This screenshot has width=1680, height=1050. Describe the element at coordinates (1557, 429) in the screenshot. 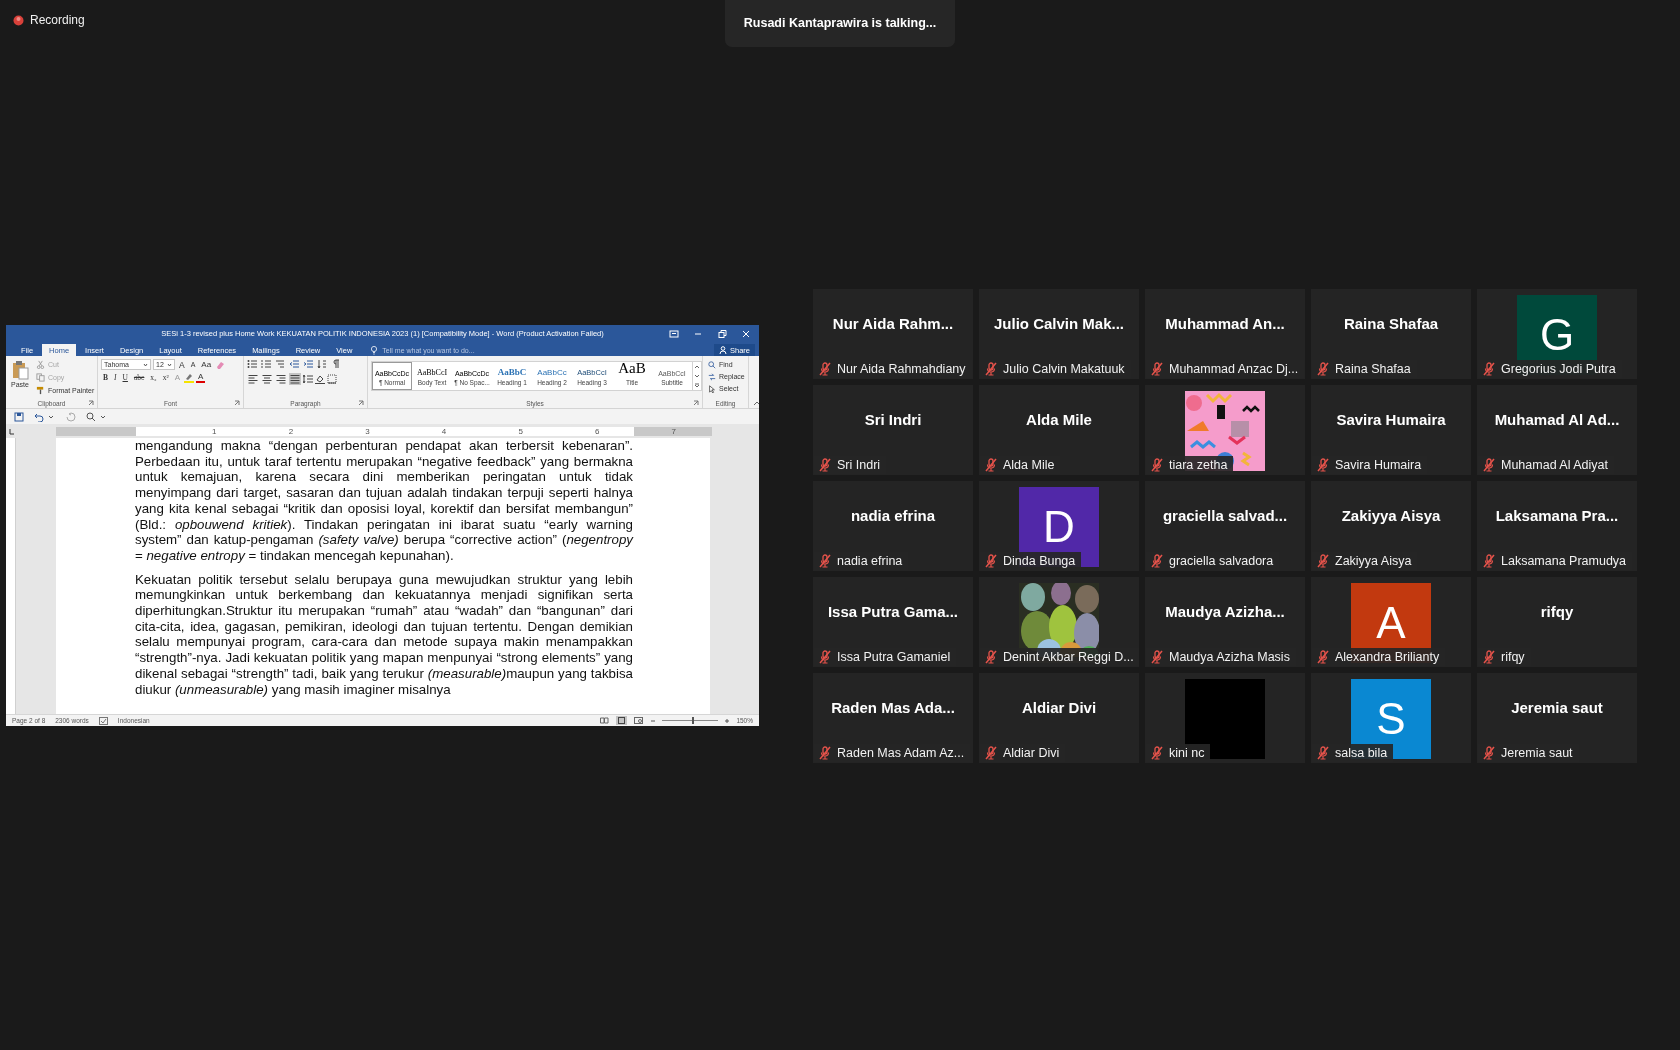

I see `participant-tile: Muhamad Al Ad... Muhamad Al Adiyat` at that location.